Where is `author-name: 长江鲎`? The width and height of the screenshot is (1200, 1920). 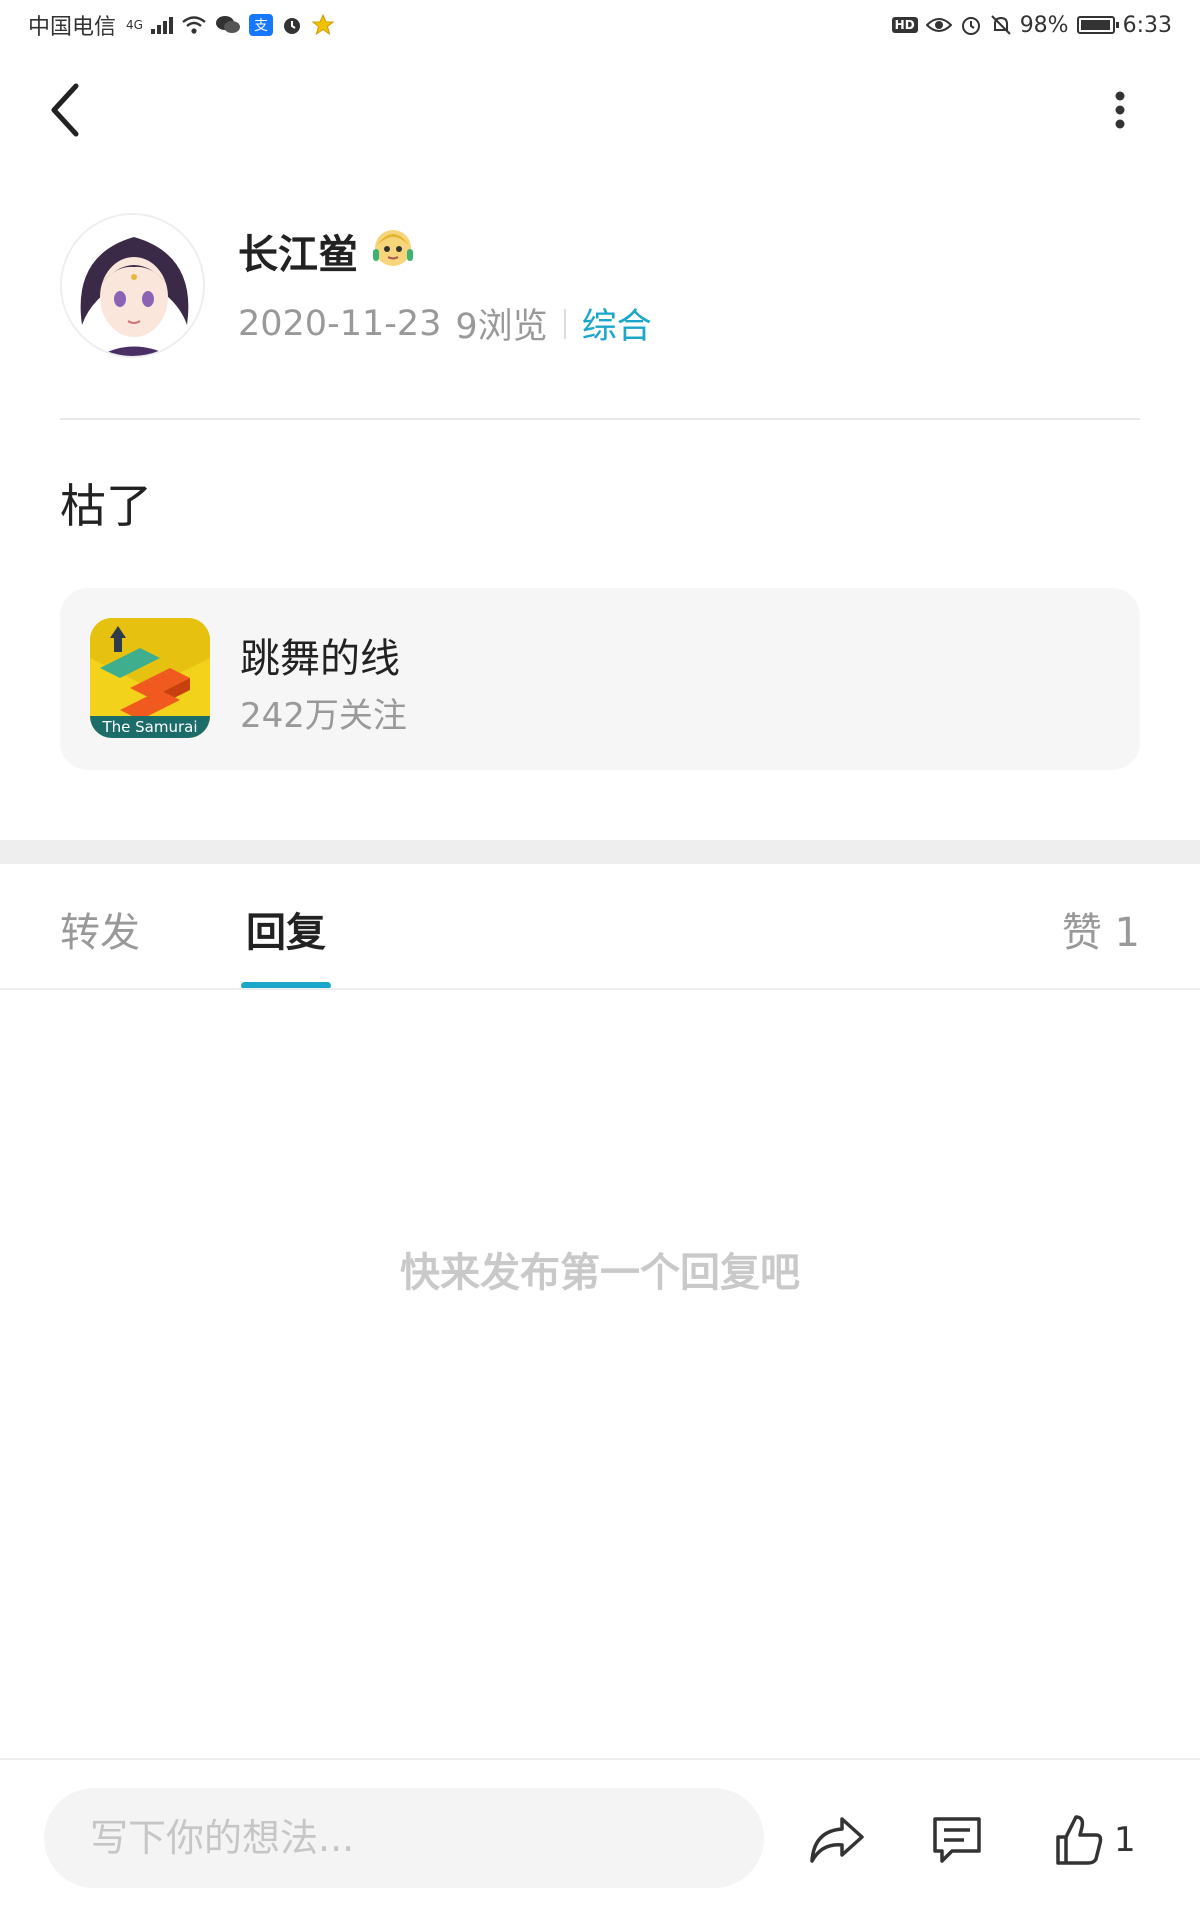 author-name: 长江鲎 is located at coordinates (298, 251).